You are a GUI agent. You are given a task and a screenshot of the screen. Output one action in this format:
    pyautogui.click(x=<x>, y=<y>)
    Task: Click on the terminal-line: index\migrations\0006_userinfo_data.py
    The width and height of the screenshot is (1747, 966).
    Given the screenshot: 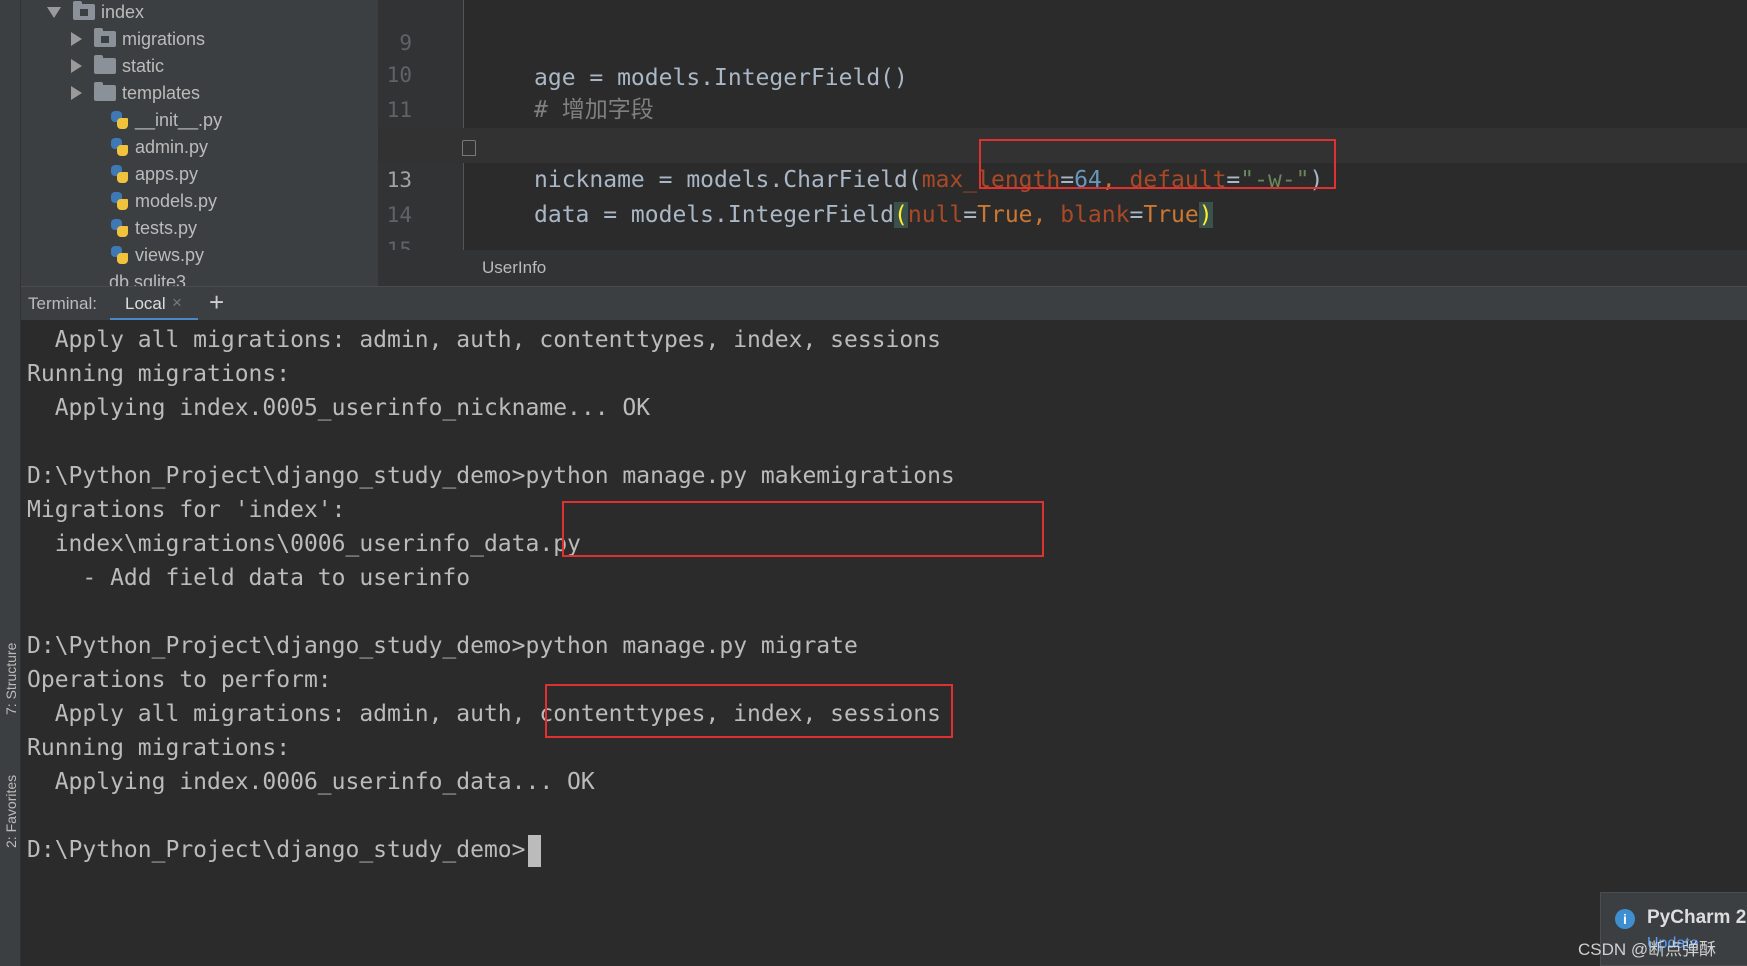 What is the action you would take?
    pyautogui.click(x=304, y=544)
    